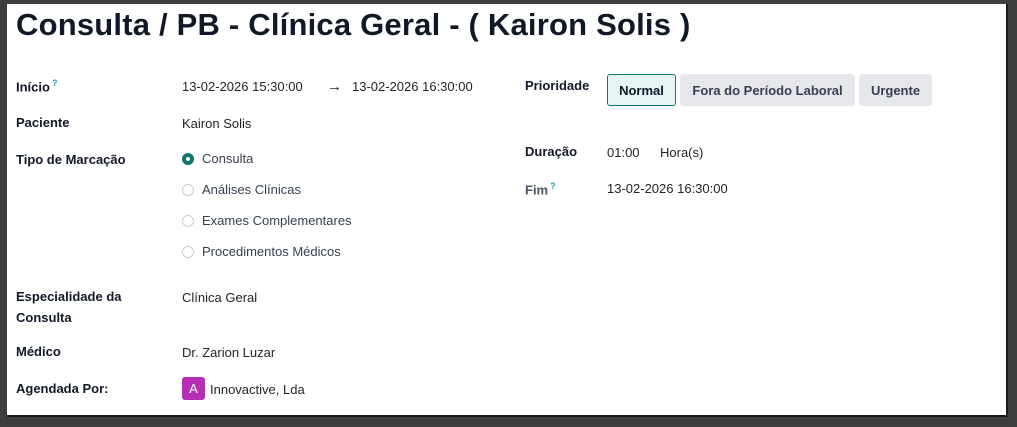  Describe the element at coordinates (251, 189) in the screenshot. I see `radio-option-label: Análises Clínicas` at that location.